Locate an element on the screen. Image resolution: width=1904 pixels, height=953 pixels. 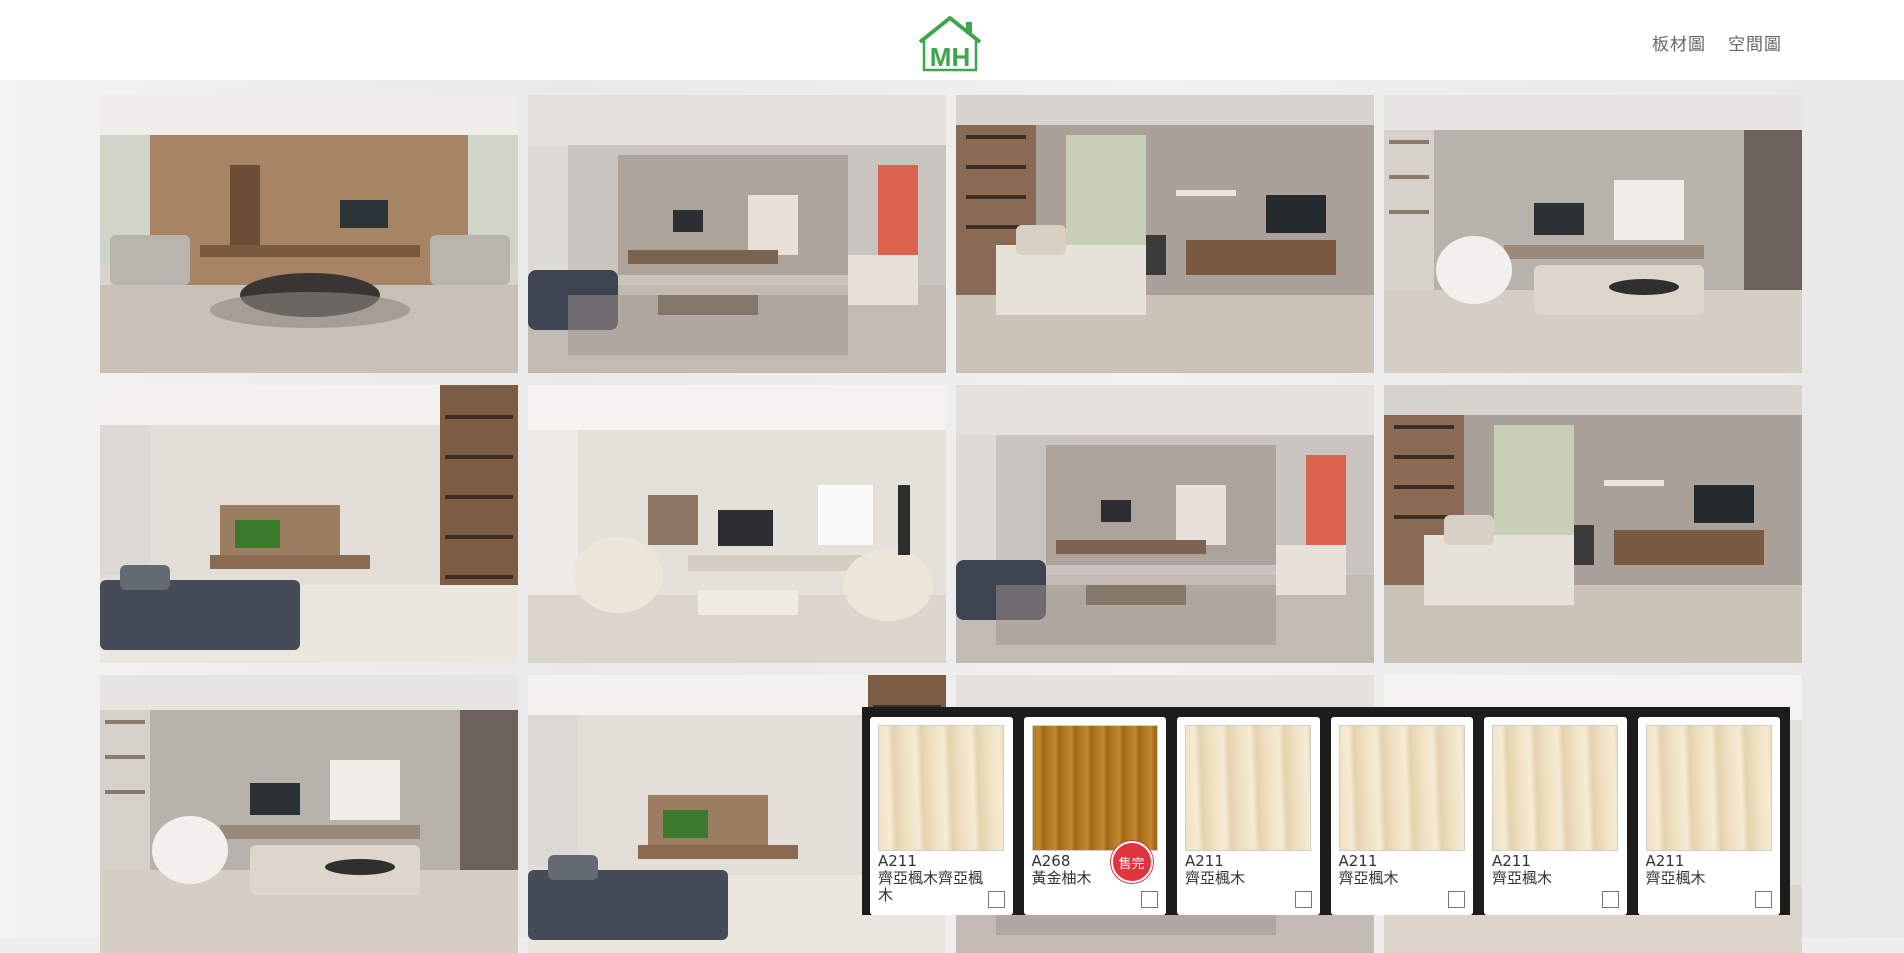
logo-text: MH is located at coordinates (950, 57).